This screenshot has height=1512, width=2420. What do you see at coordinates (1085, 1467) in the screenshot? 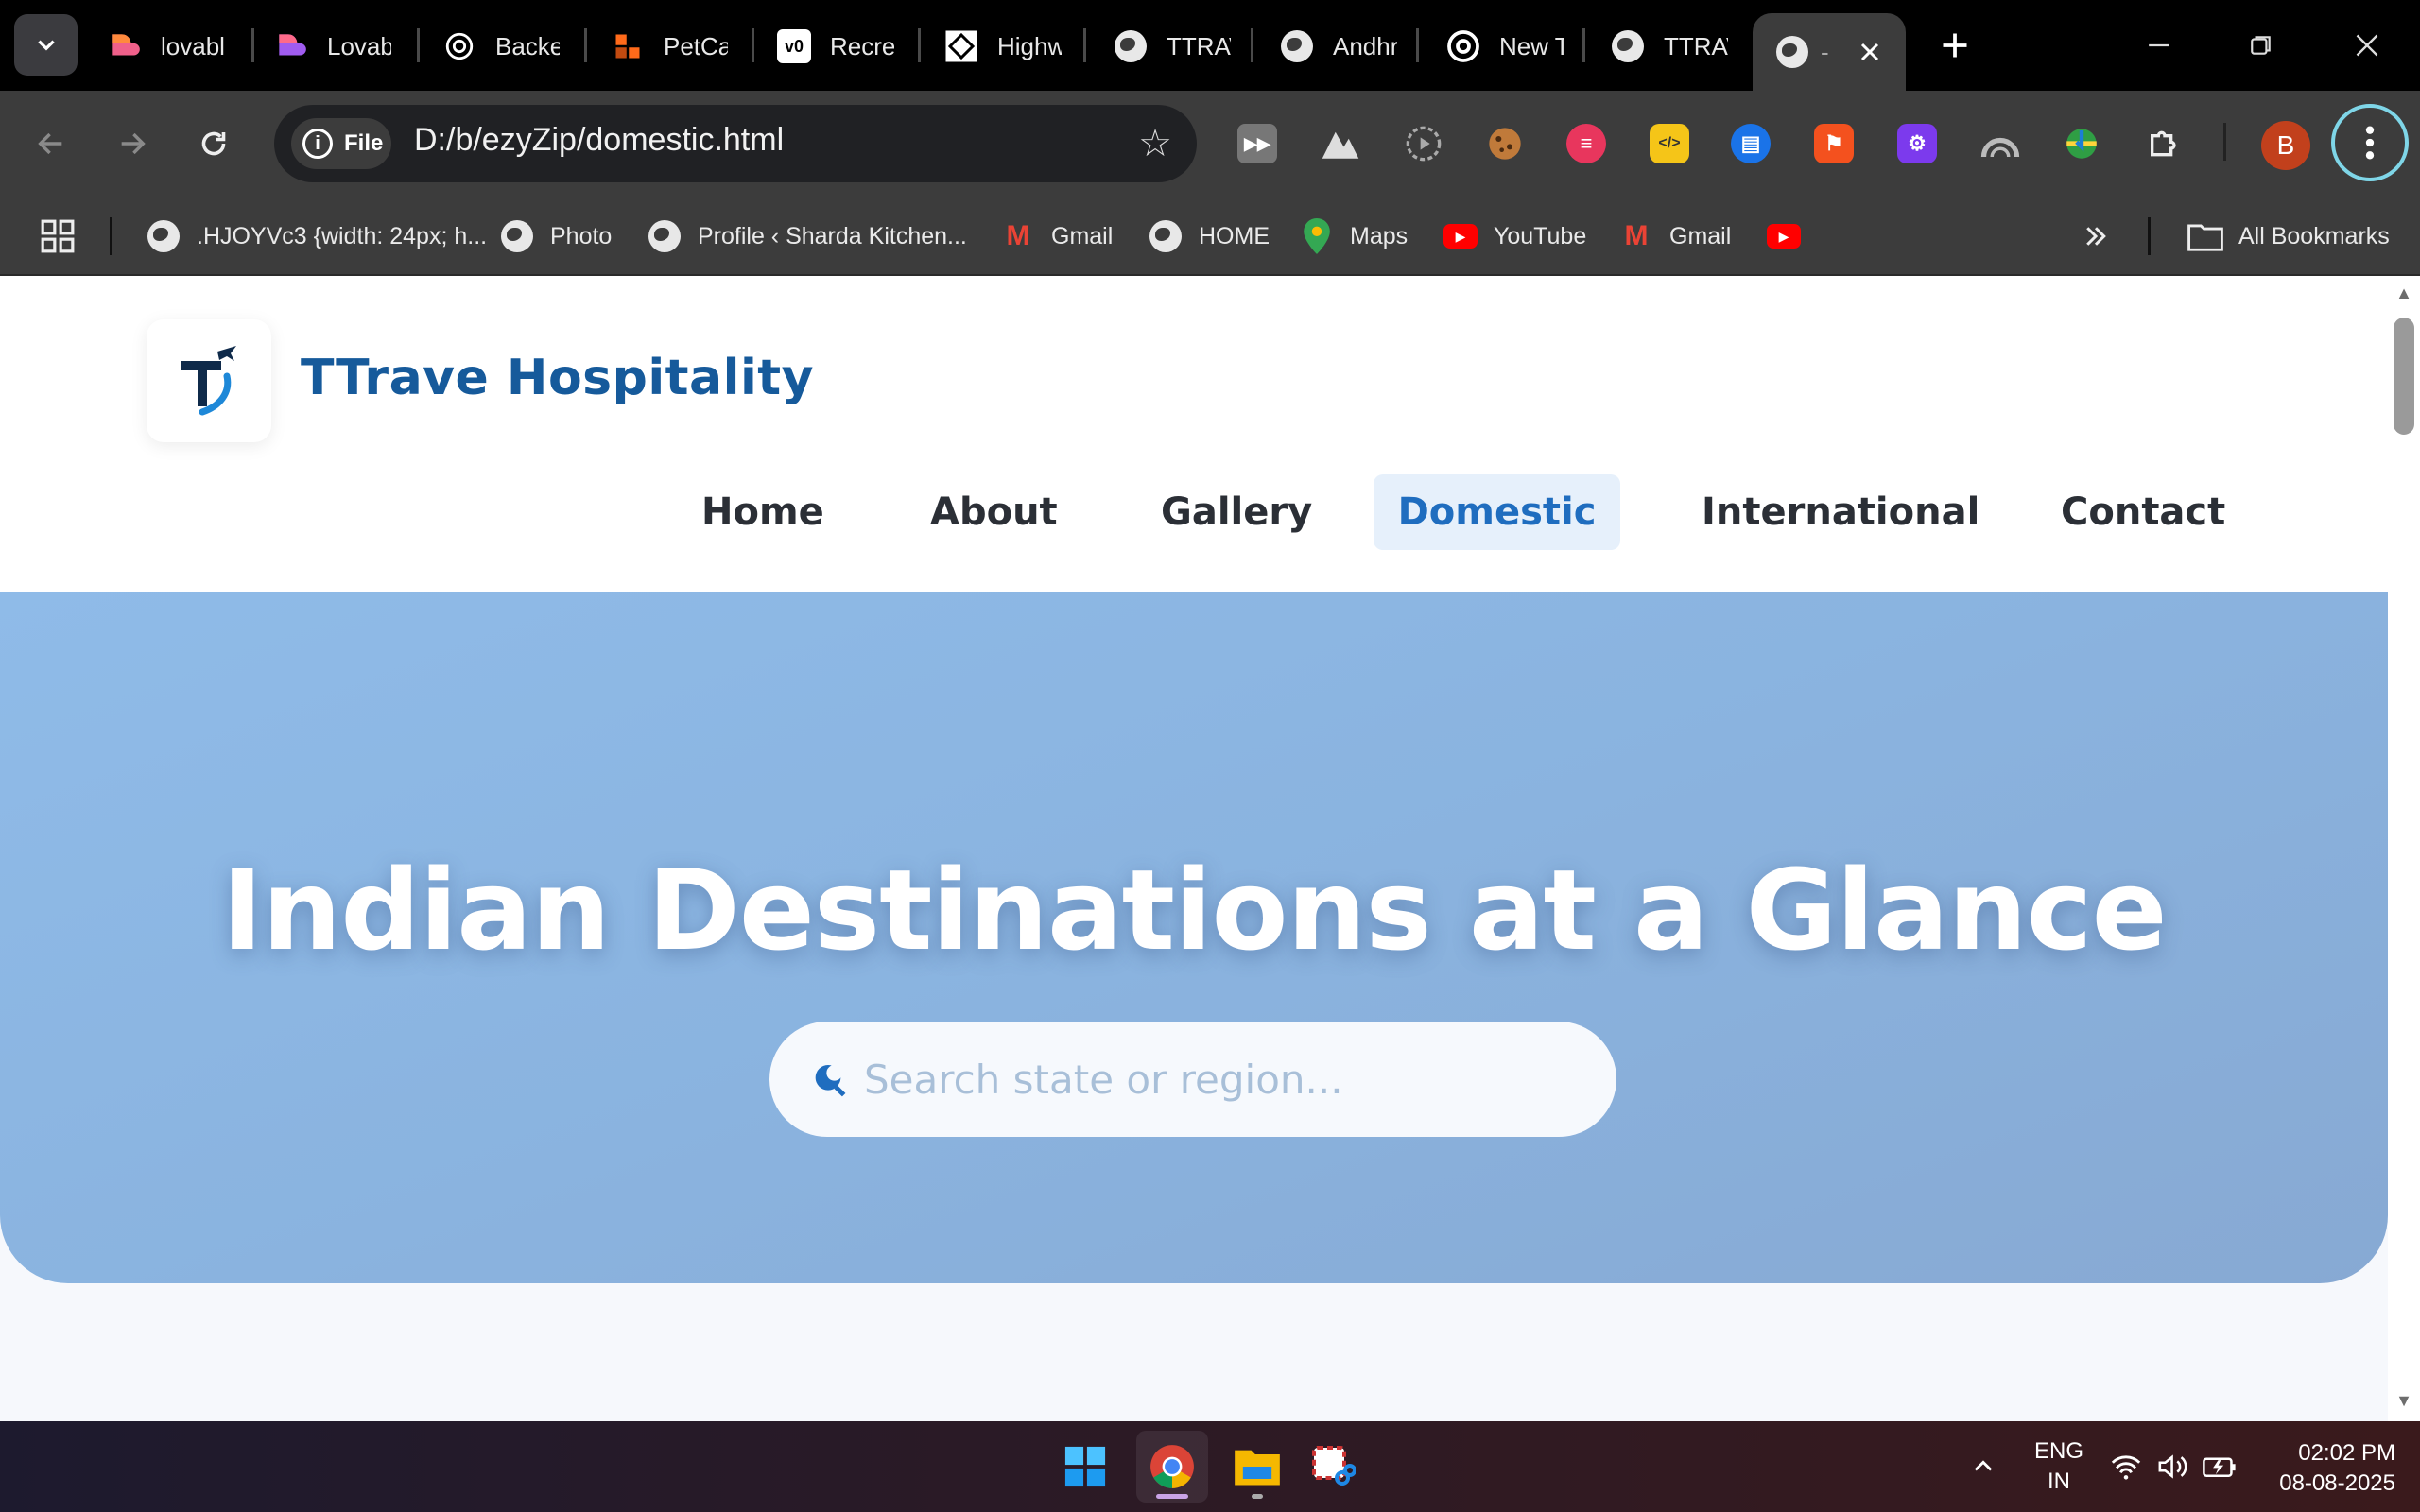
I see `start-button` at bounding box center [1085, 1467].